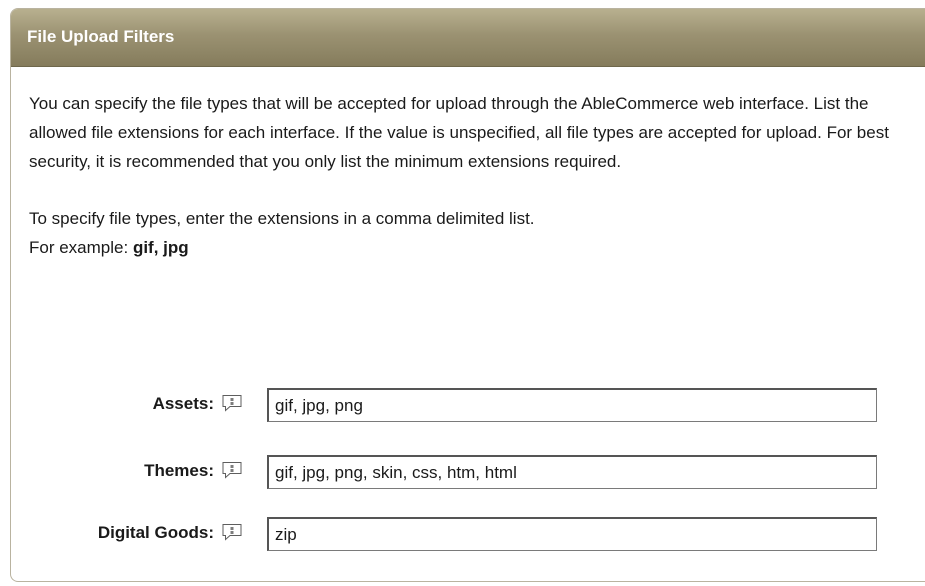 This screenshot has width=925, height=586. I want to click on panel-header: File Upload Filters, so click(468, 38).